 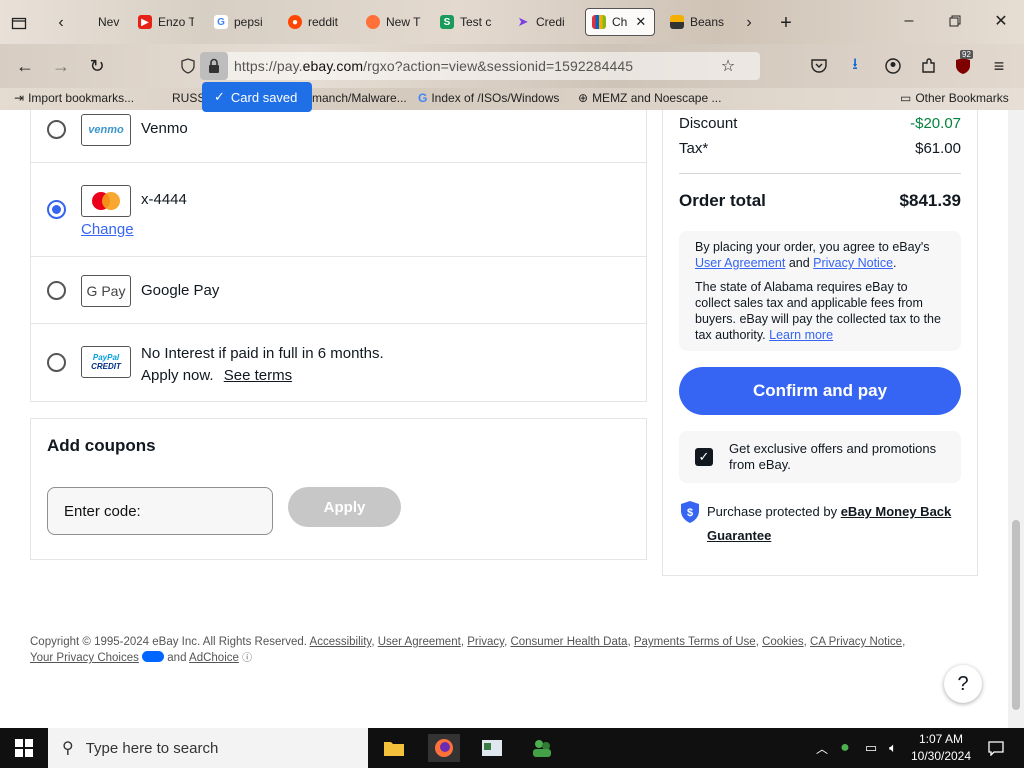 I want to click on close-tab-icon: ✕, so click(x=640, y=22).